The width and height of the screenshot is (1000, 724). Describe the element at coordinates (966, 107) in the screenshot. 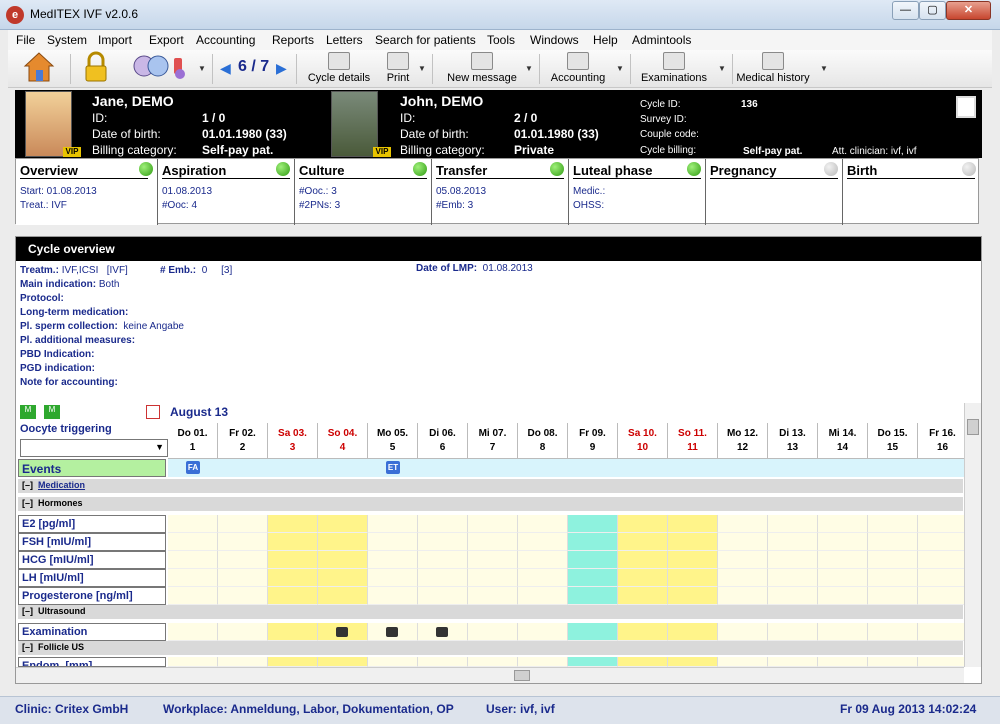

I see `document-icon` at that location.